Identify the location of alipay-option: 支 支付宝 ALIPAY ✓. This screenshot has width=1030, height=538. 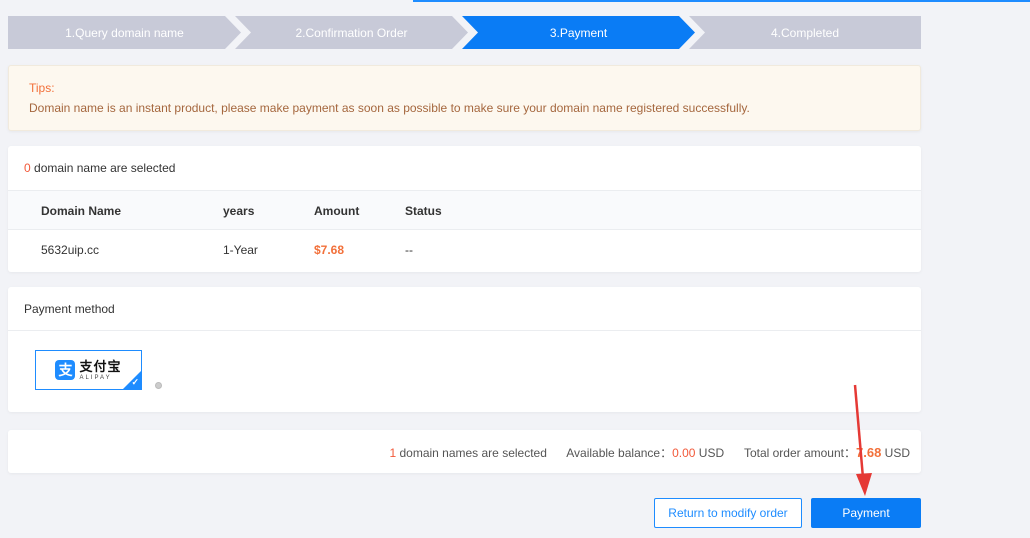
(88, 370).